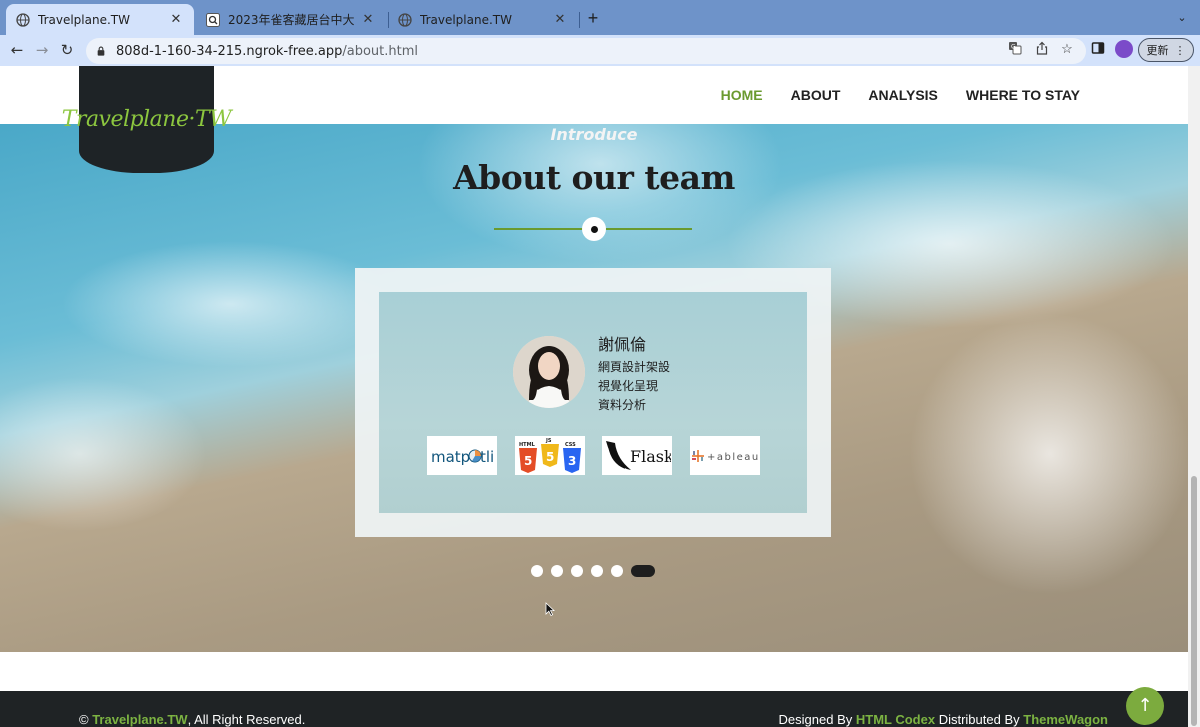 This screenshot has width=1200, height=727. What do you see at coordinates (527, 445) in the screenshot?
I see `svg-text: HTML` at bounding box center [527, 445].